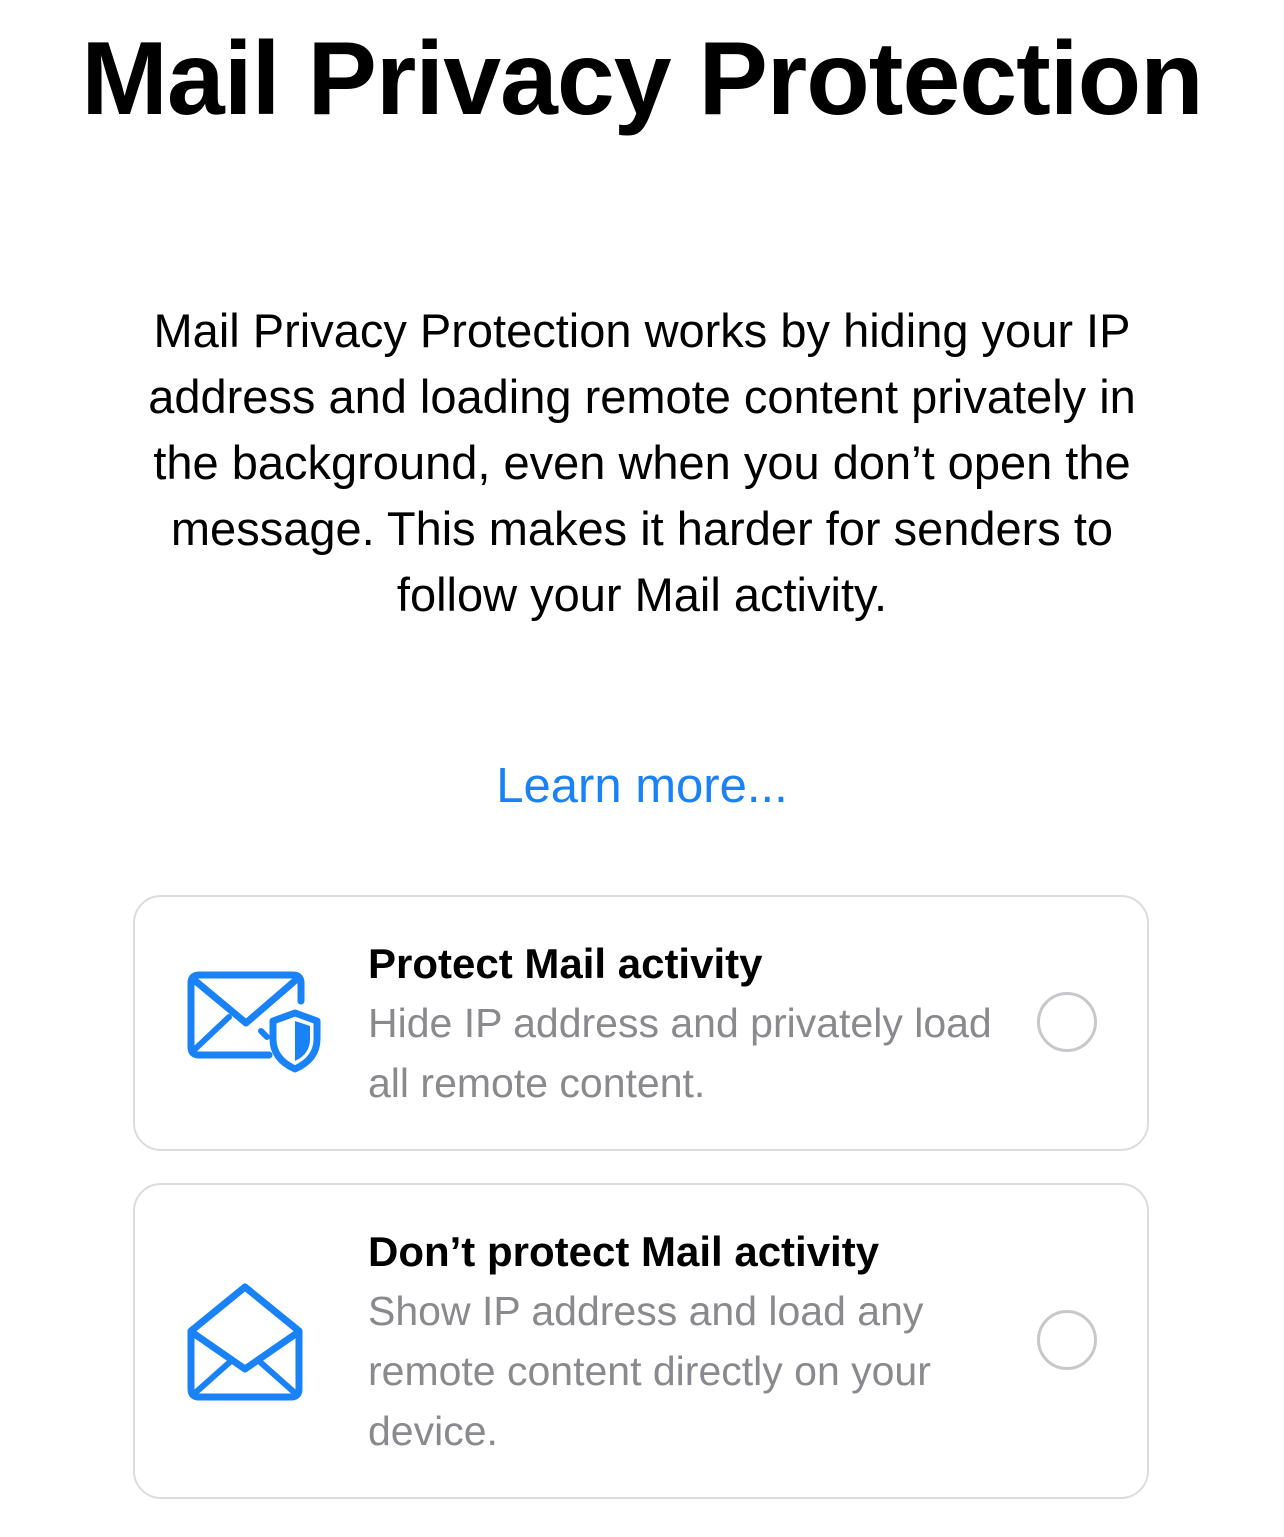 This screenshot has width=1284, height=1537. I want to click on page-title: Mail Privacy Protection, so click(642, 79).